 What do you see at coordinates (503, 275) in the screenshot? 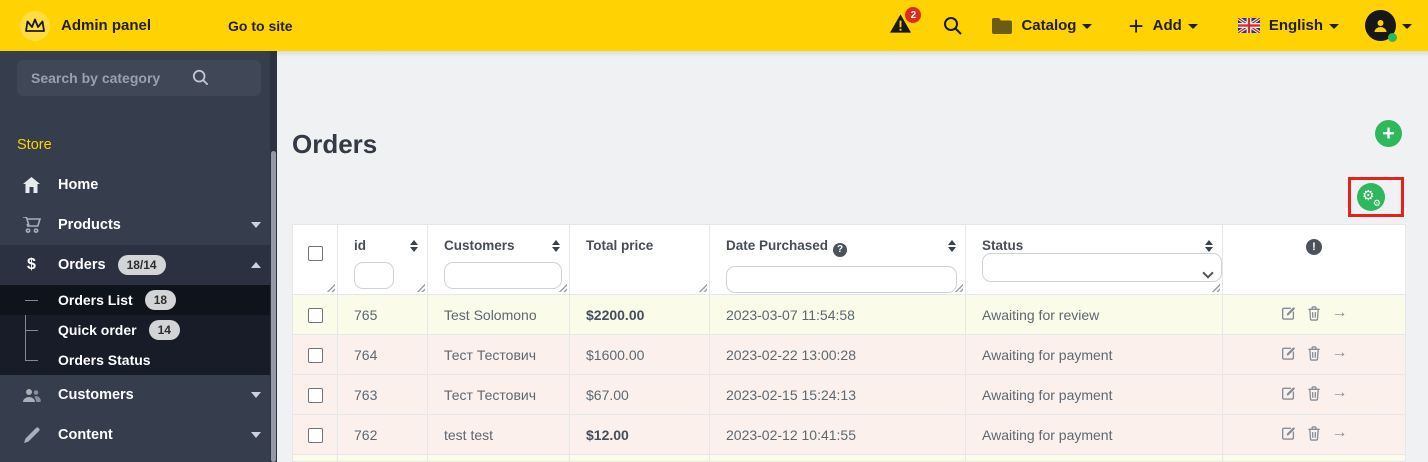
I see `customers-filter-input` at bounding box center [503, 275].